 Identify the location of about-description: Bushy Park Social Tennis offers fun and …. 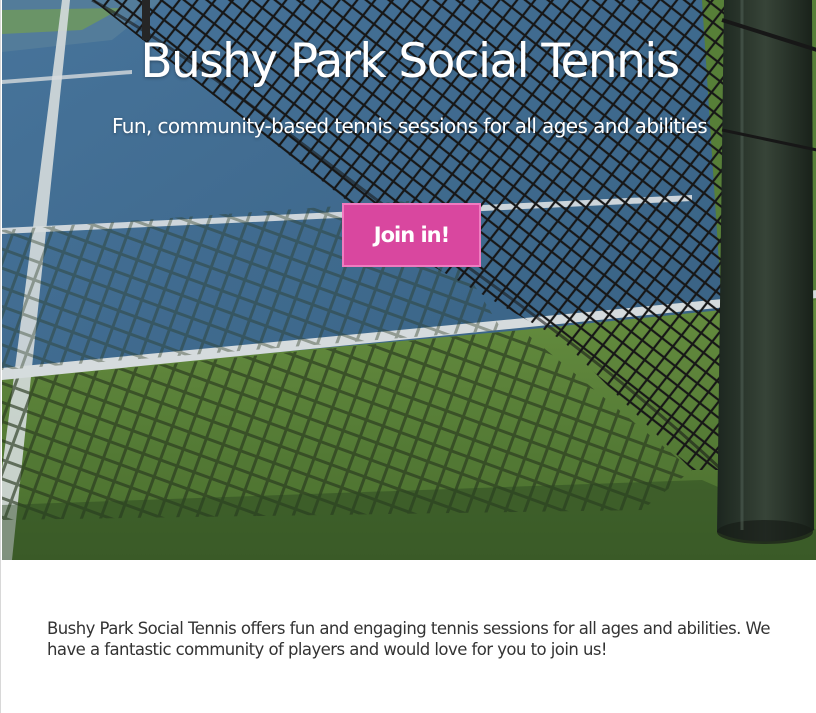
(408, 639).